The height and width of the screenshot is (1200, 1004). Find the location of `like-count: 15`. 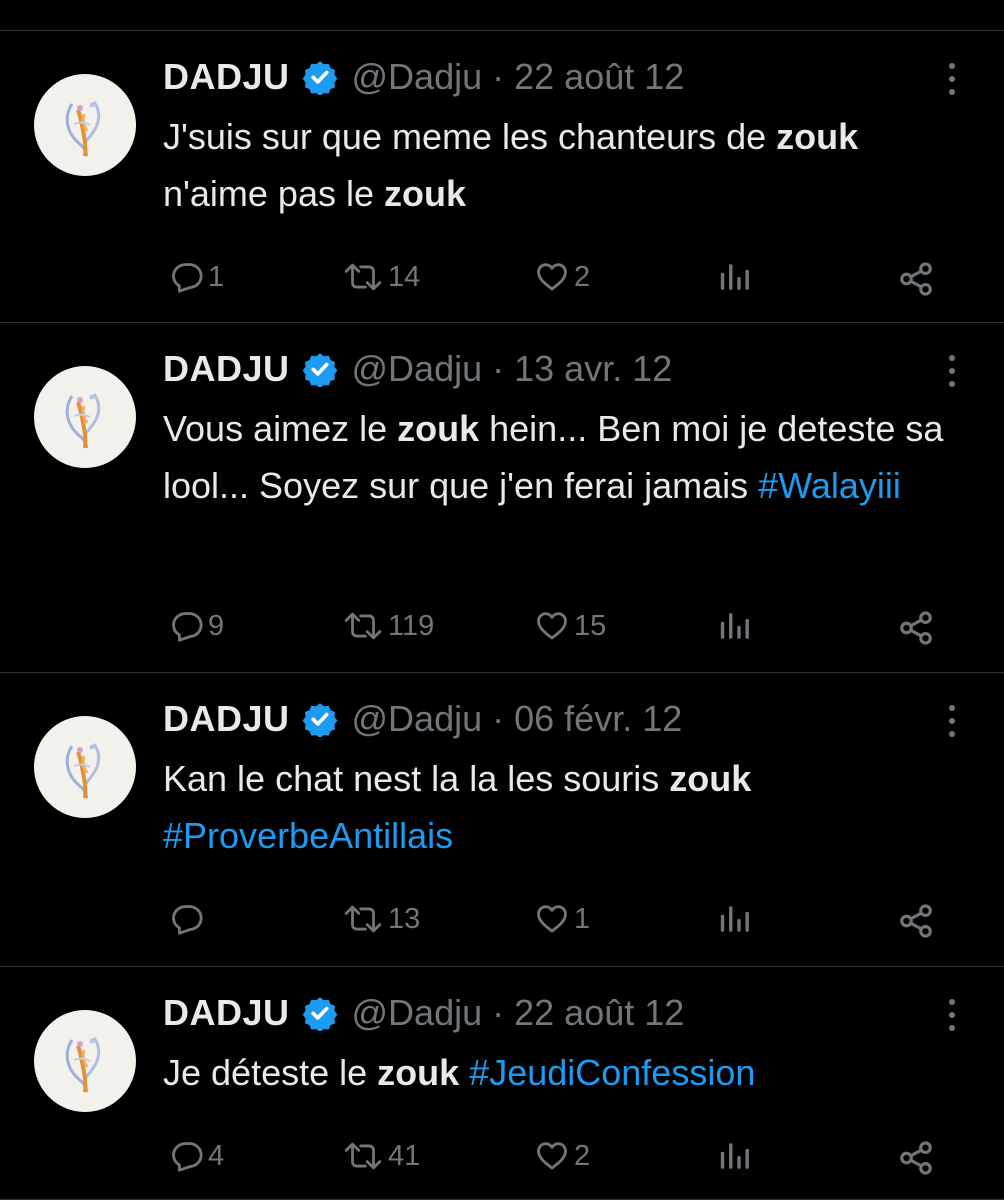

like-count: 15 is located at coordinates (590, 625).